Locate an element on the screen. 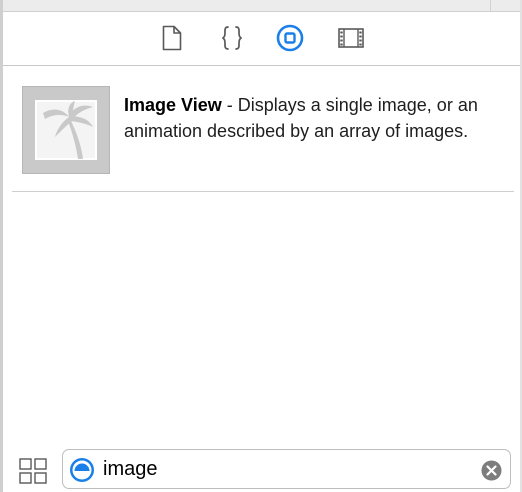 The image size is (522, 492). image-view-thumbnail is located at coordinates (66, 130).